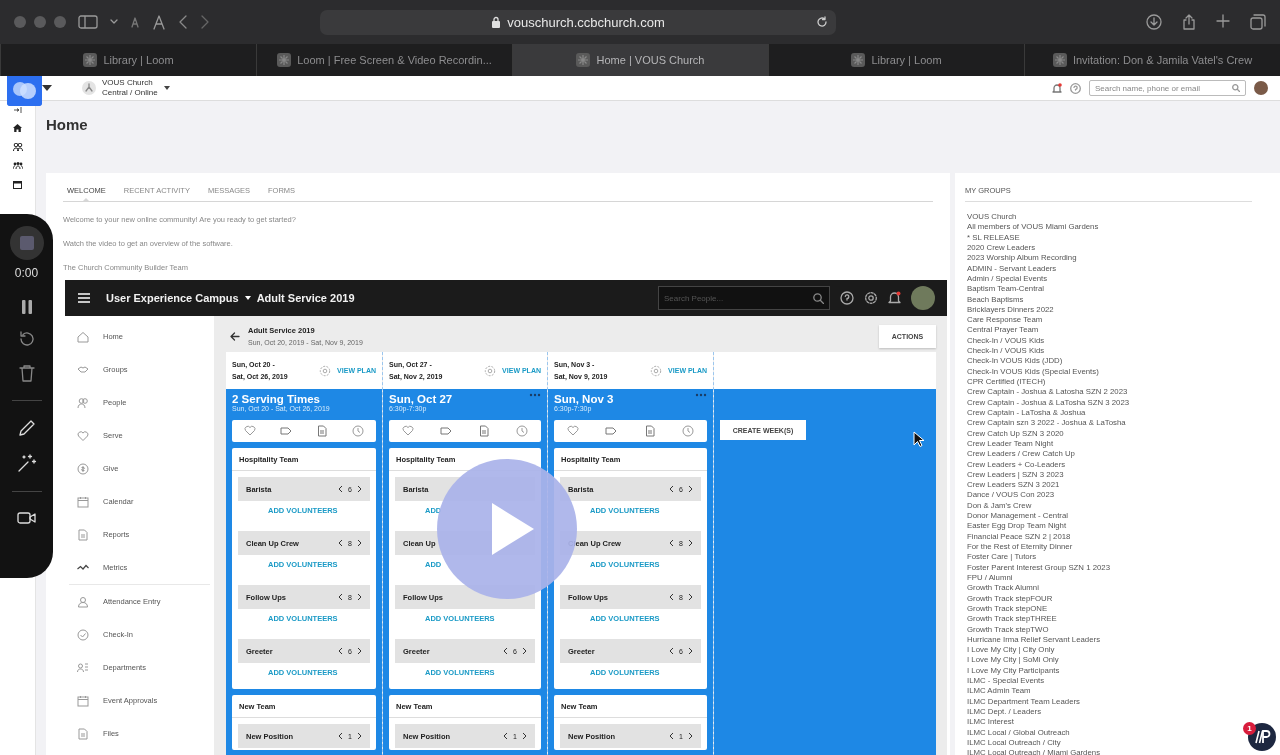  I want to click on page-title: Home, so click(67, 125).